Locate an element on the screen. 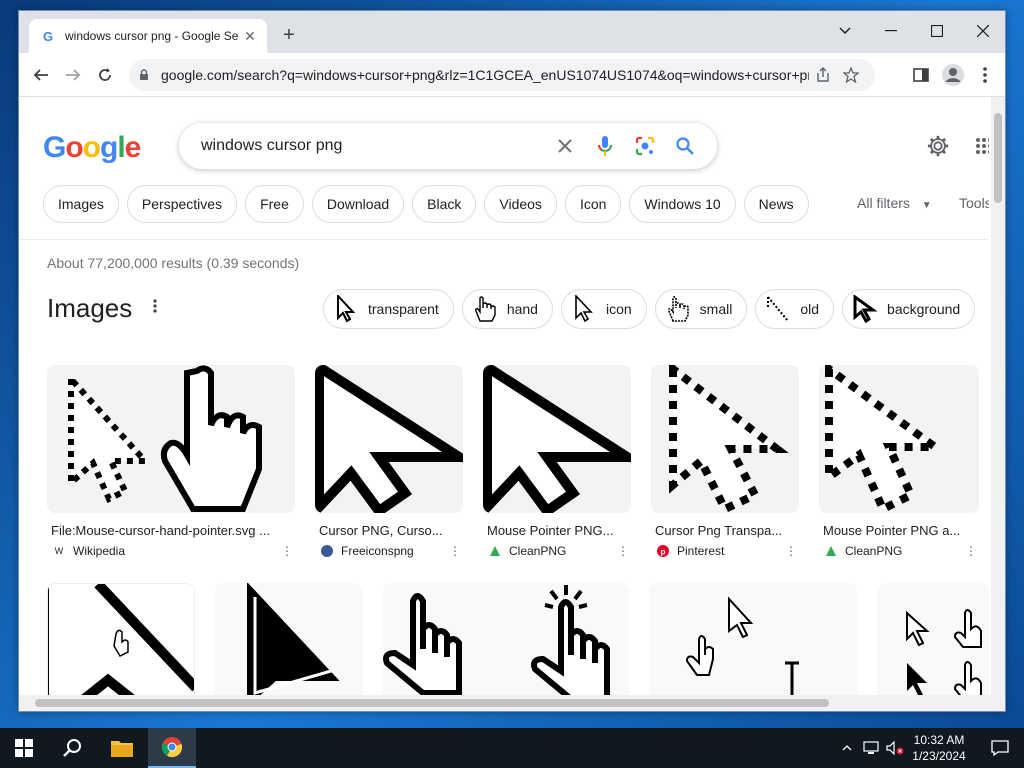  lock-icon is located at coordinates (146, 75).